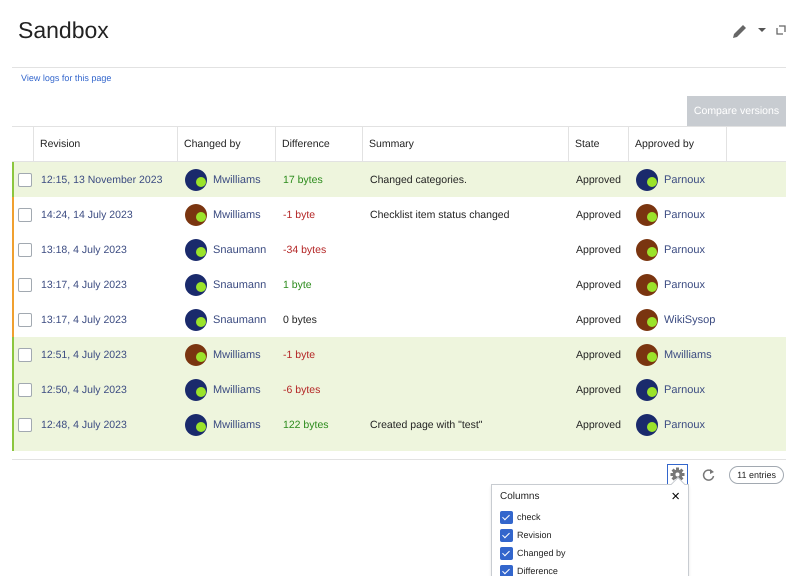 The image size is (800, 576). Describe the element at coordinates (107, 214) in the screenshot. I see `revision-link: 14:24, 14 July 2023` at that location.